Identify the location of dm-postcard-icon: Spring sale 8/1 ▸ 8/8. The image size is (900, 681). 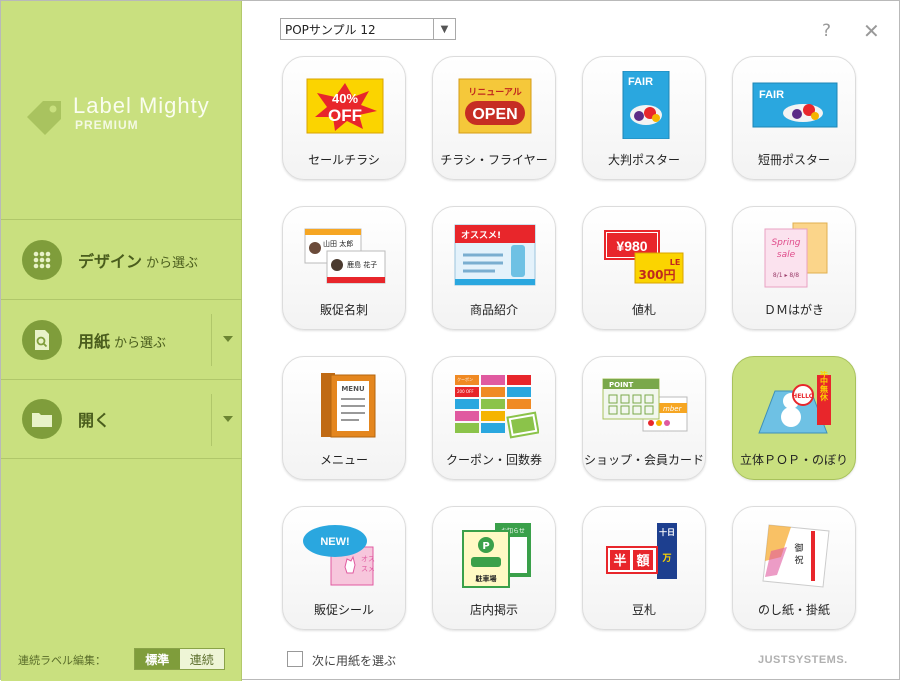
(796, 255).